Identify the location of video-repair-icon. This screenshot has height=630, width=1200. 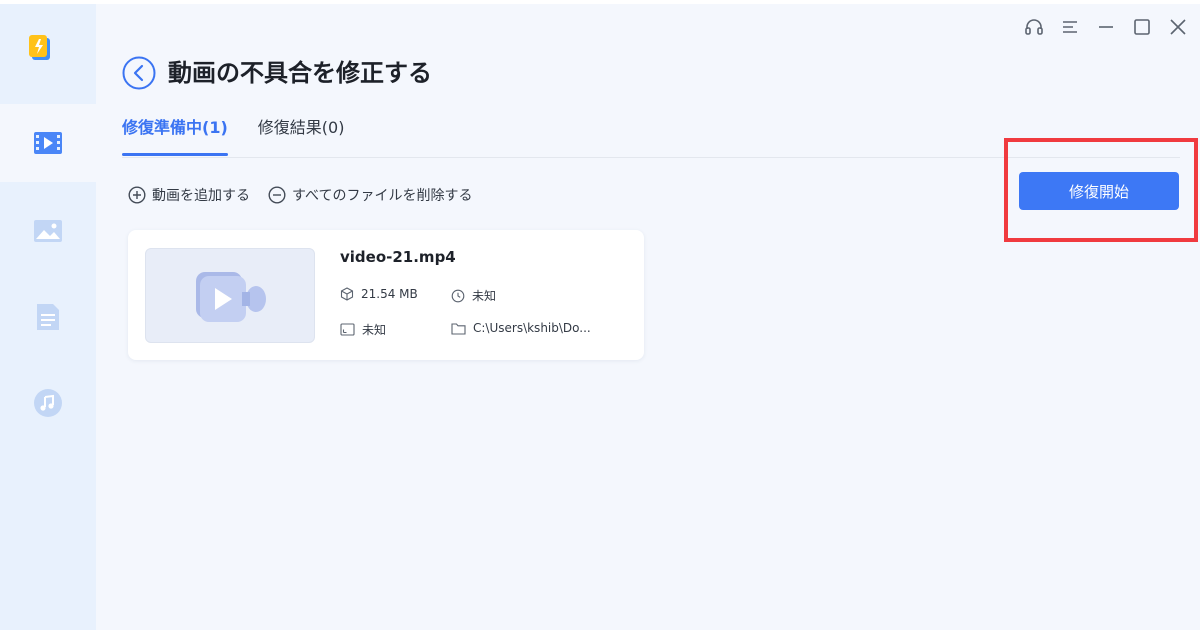
(48, 143).